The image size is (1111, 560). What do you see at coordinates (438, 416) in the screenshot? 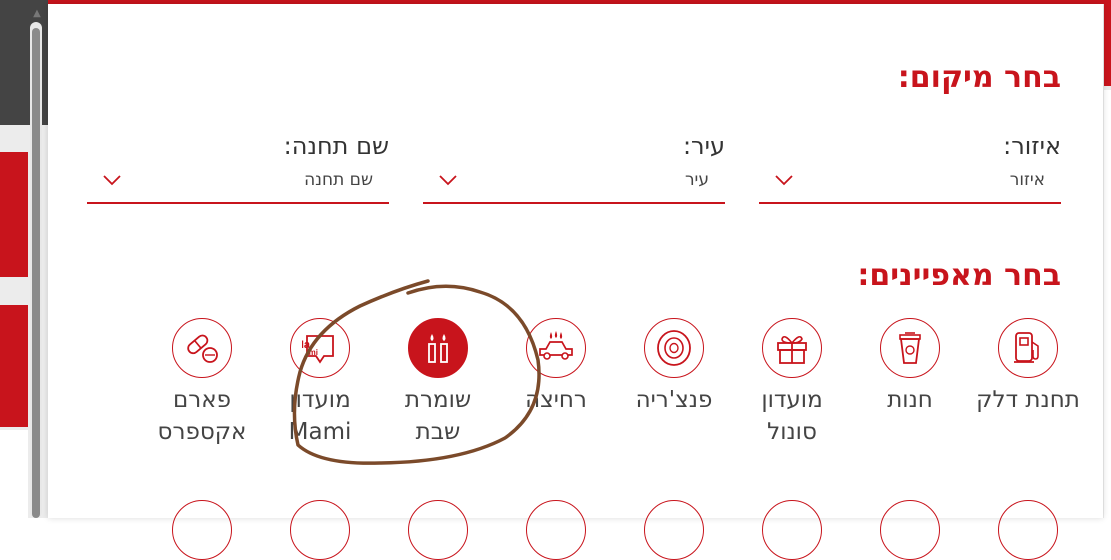
I see `feature-label: שומרת שבת` at bounding box center [438, 416].